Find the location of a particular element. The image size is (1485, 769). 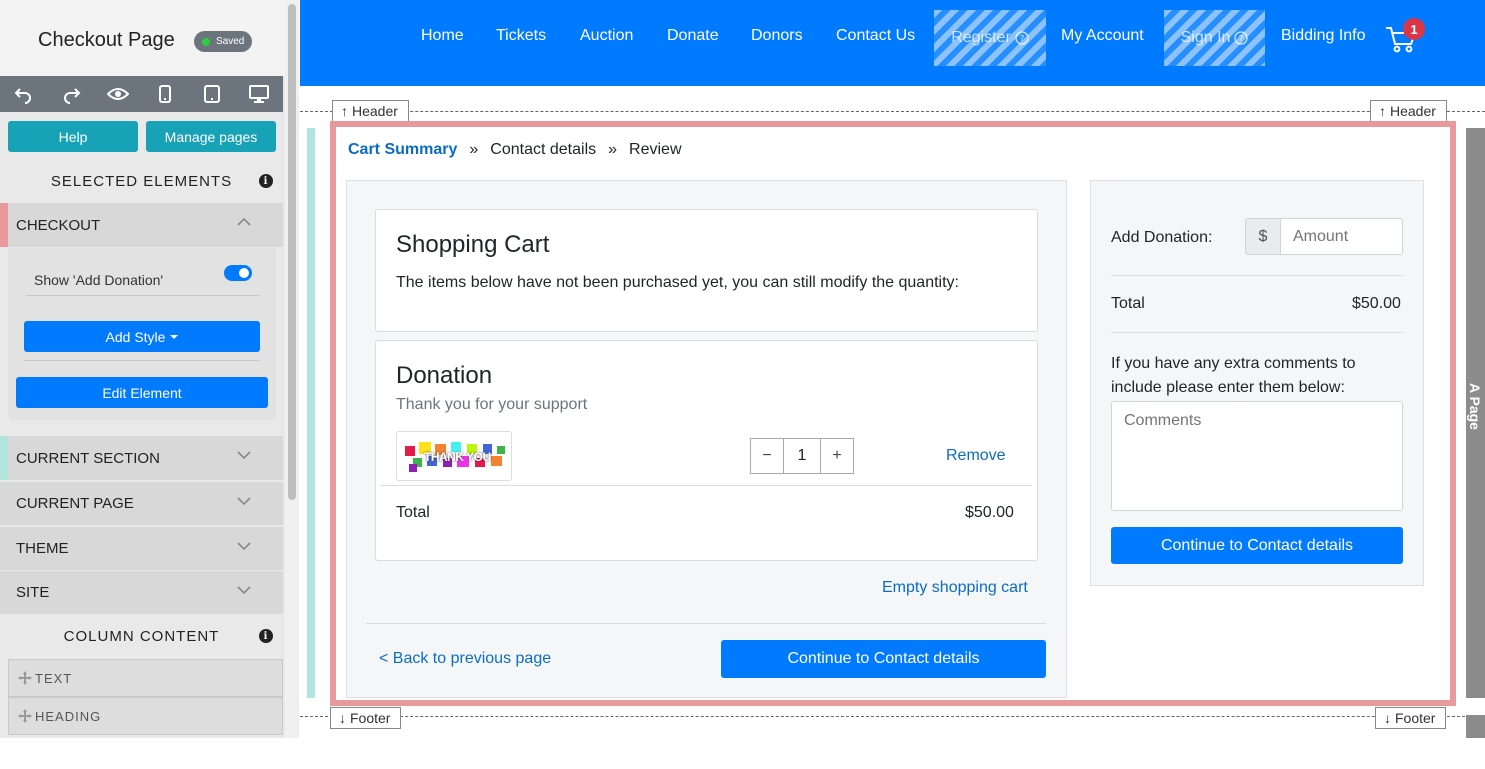

help-button: Help is located at coordinates (73, 136).